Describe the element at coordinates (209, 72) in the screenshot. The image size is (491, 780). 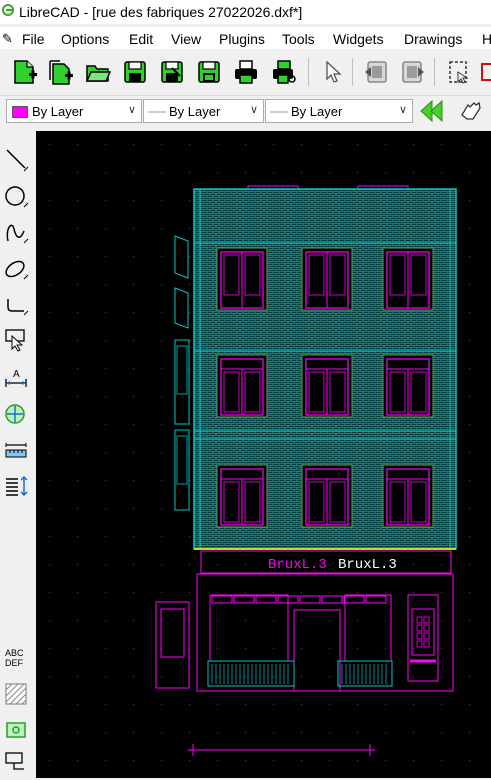
I see `save-all-icon` at that location.